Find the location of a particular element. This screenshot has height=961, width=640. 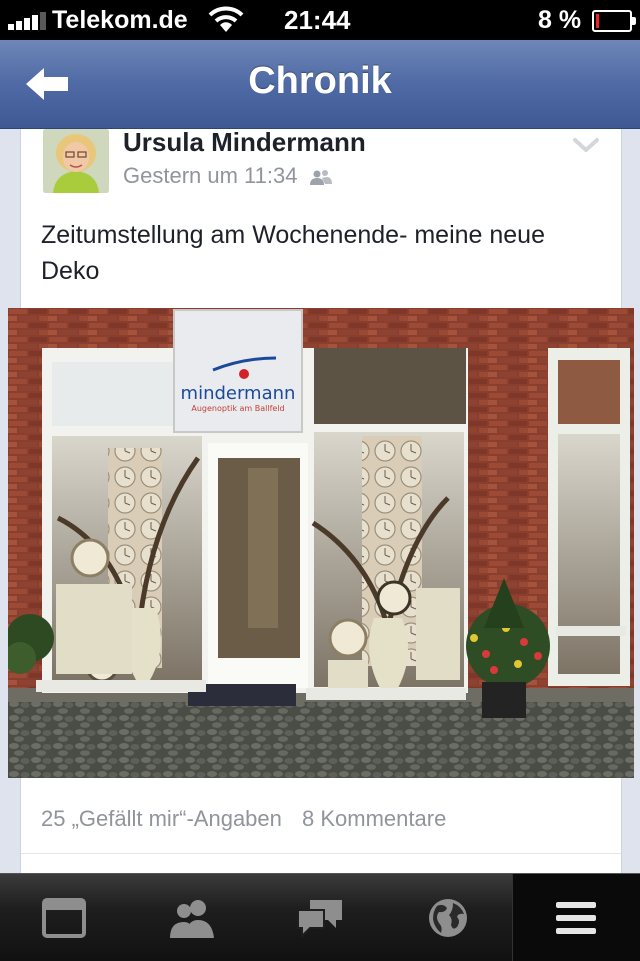

friend-requests-icon is located at coordinates (192, 918).